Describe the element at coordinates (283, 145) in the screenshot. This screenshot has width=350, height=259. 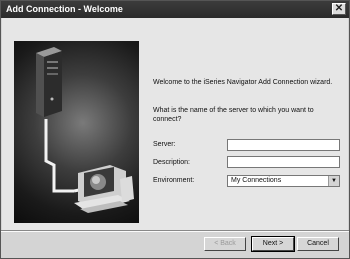
I see `server-input` at that location.